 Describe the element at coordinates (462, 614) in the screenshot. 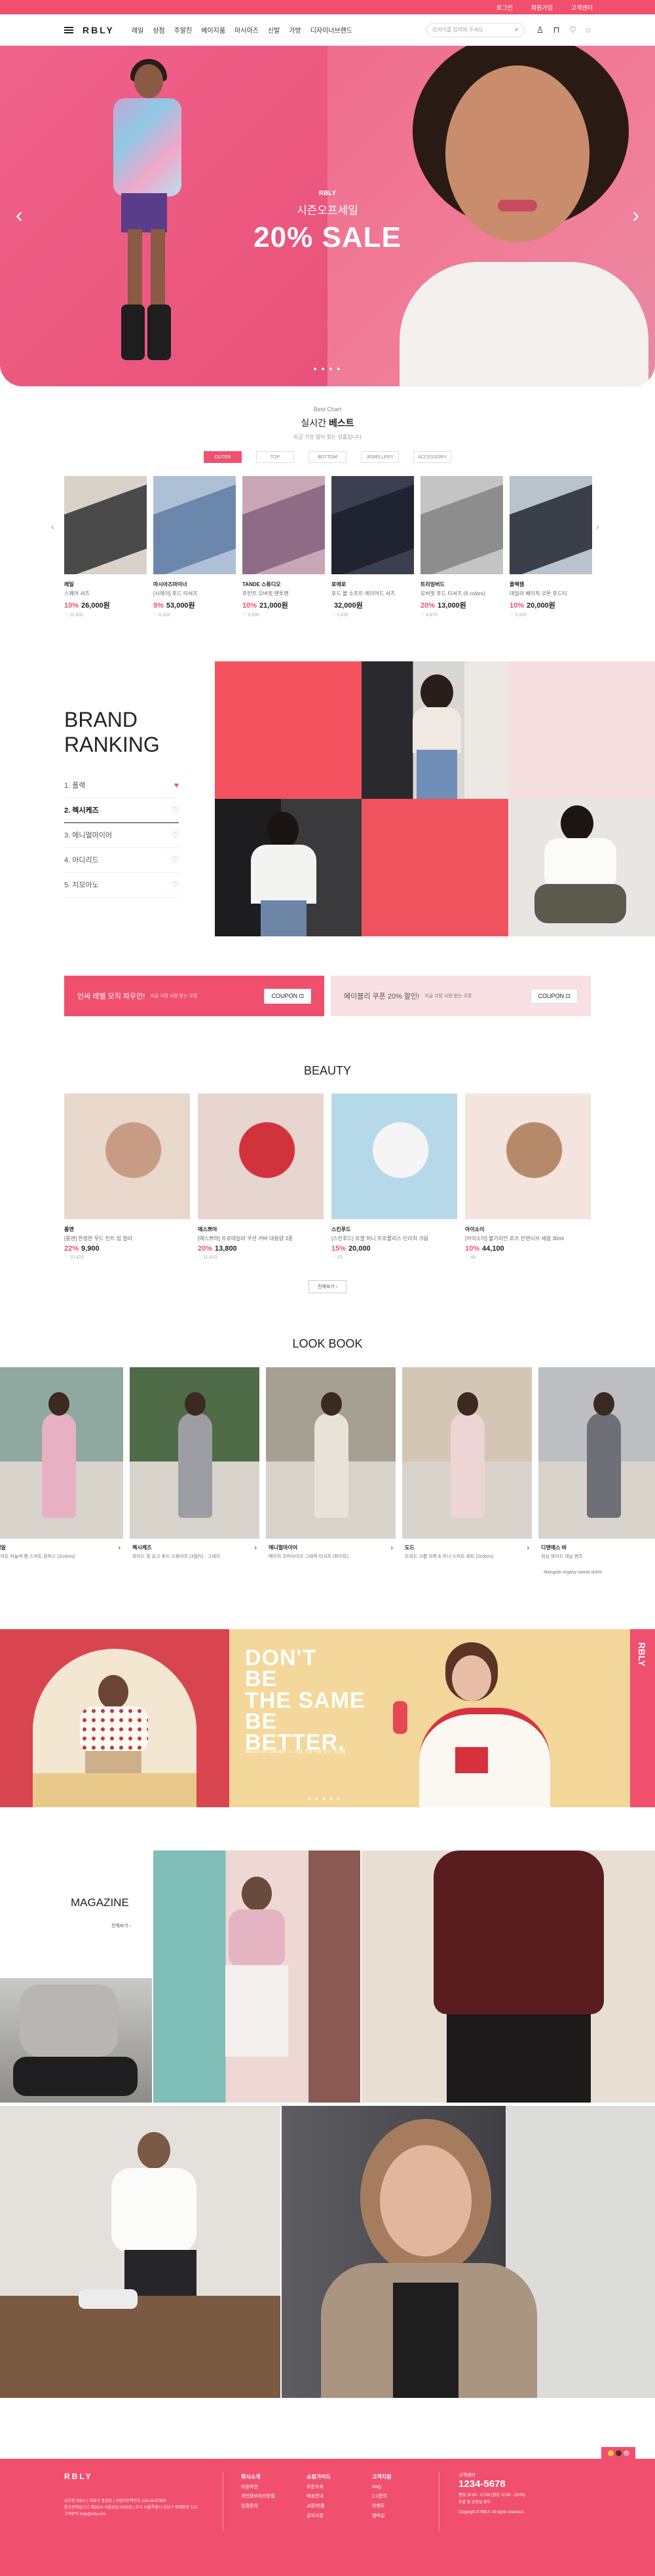

I see `product-likes: ♡ 4,870` at that location.